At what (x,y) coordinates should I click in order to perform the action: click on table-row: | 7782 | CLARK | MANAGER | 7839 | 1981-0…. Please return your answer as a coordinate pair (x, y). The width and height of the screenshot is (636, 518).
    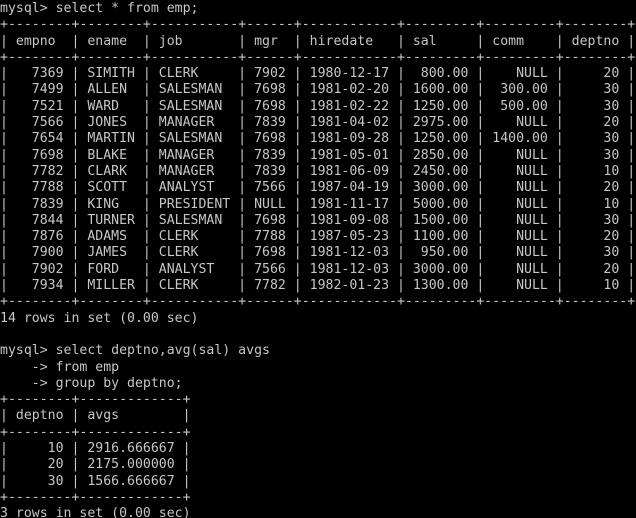
    Looking at the image, I should click on (318, 171).